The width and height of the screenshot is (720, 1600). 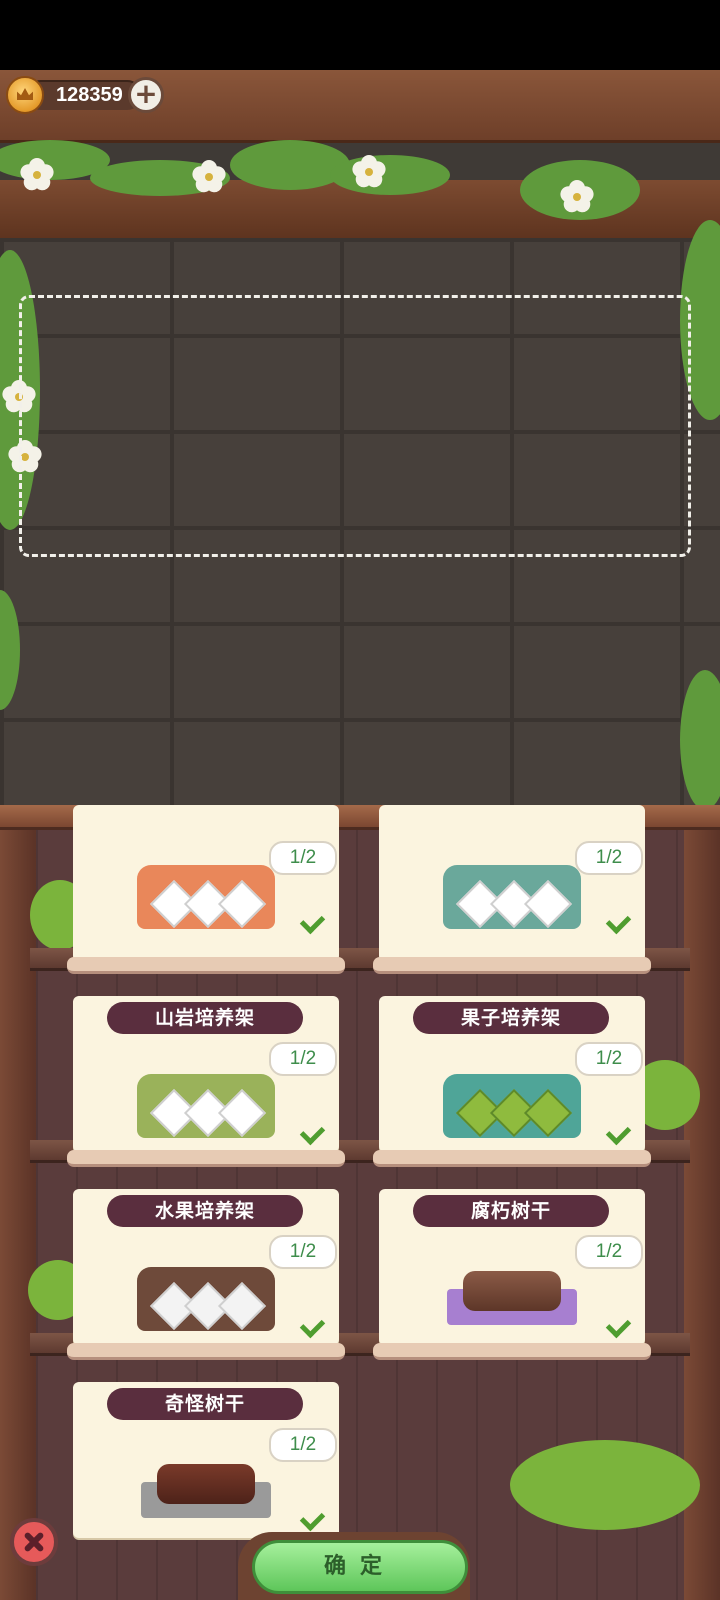 I want to click on item-card: 山岩培养架 1/2, so click(x=206, y=1074).